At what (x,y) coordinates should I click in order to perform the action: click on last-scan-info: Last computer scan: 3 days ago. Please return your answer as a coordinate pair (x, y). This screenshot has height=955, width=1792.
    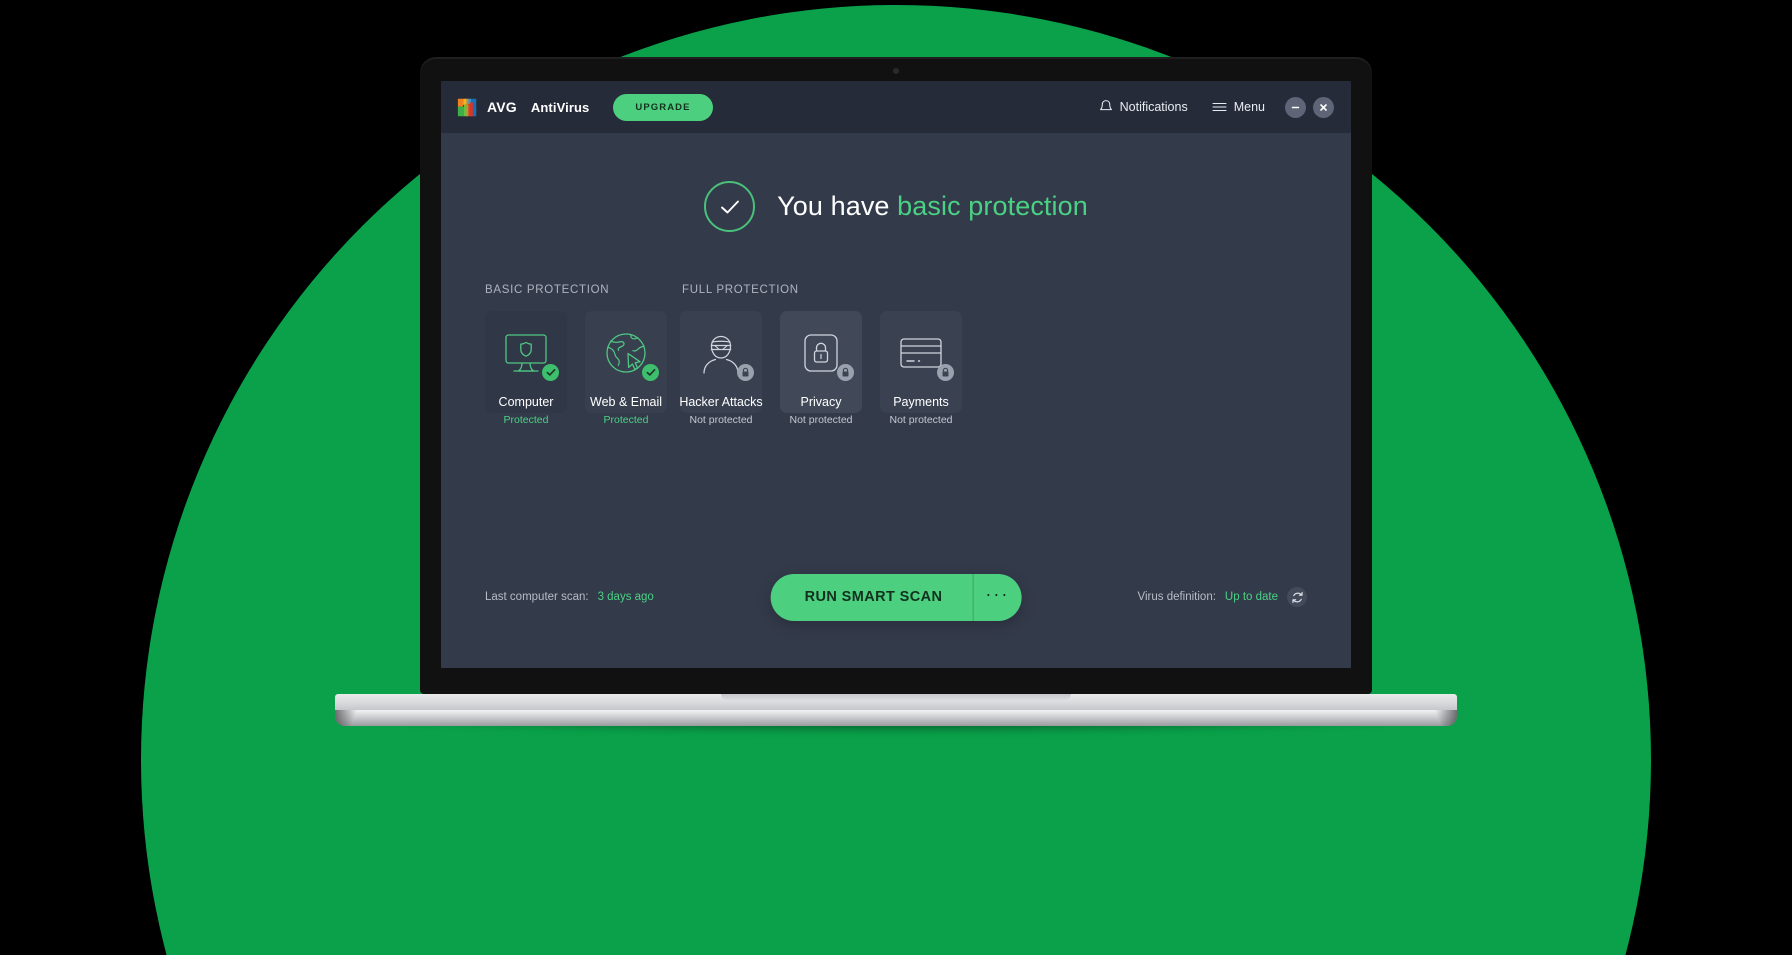
    Looking at the image, I should click on (569, 597).